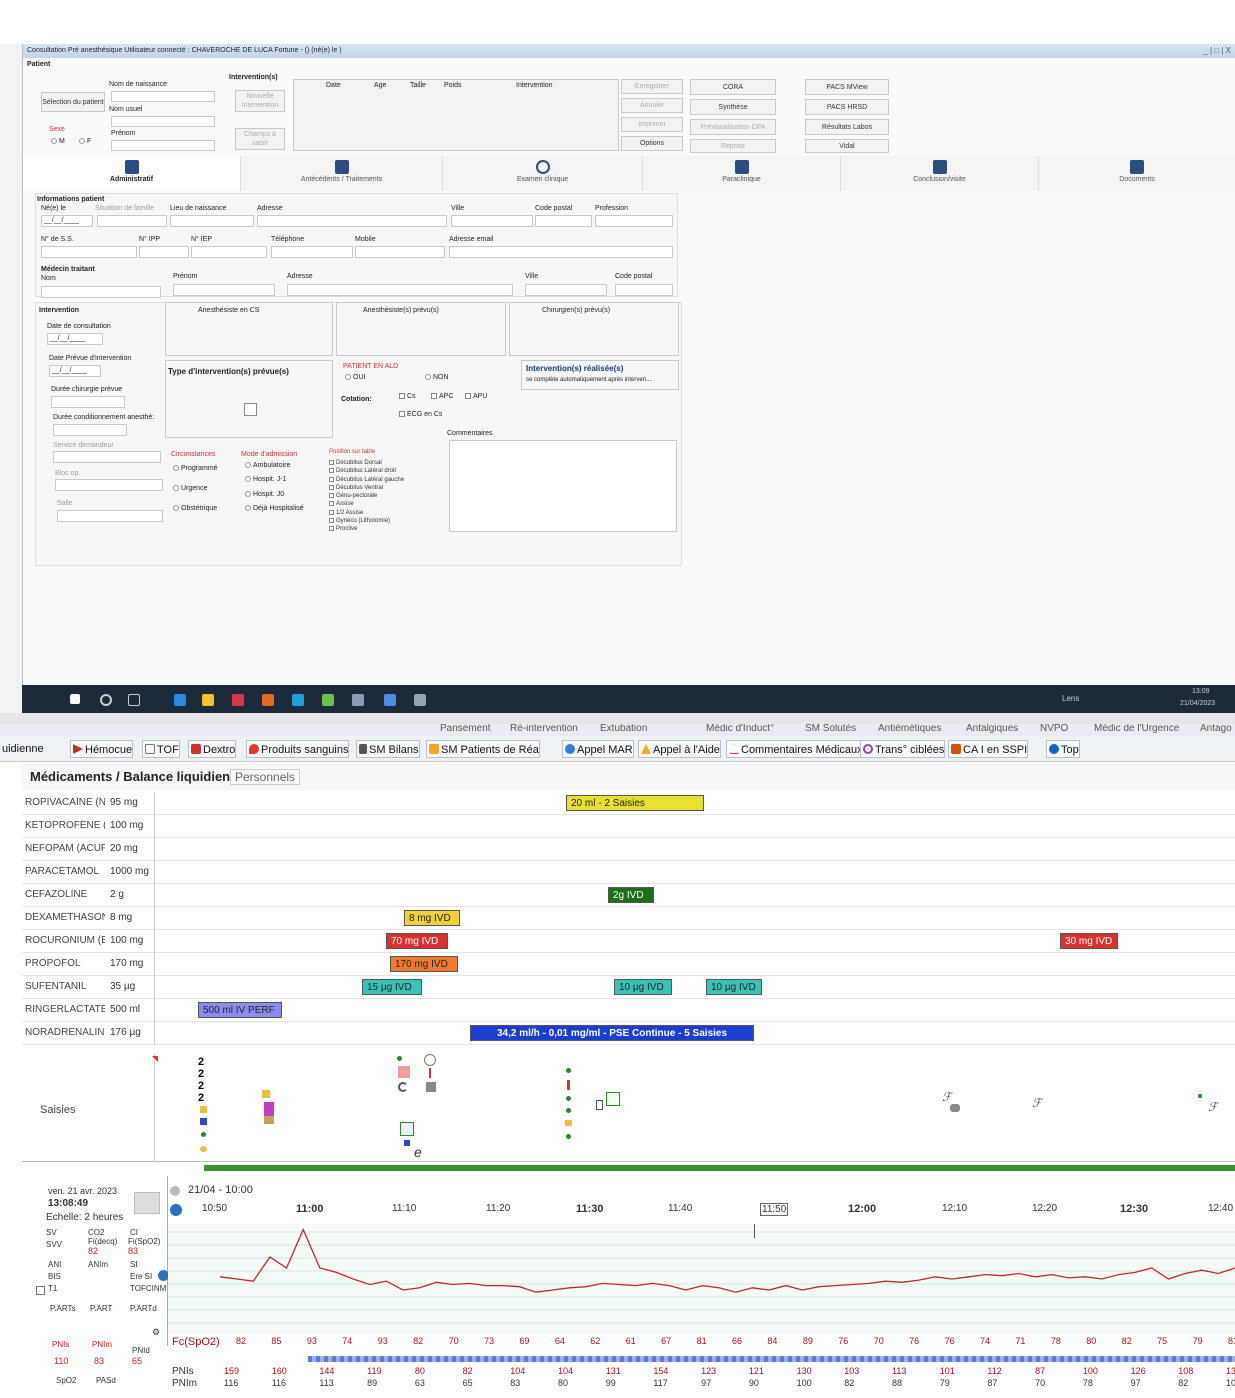 Image resolution: width=1235 pixels, height=1398 pixels. Describe the element at coordinates (73, 102) in the screenshot. I see `select-patient-button: Sélection du patient` at that location.